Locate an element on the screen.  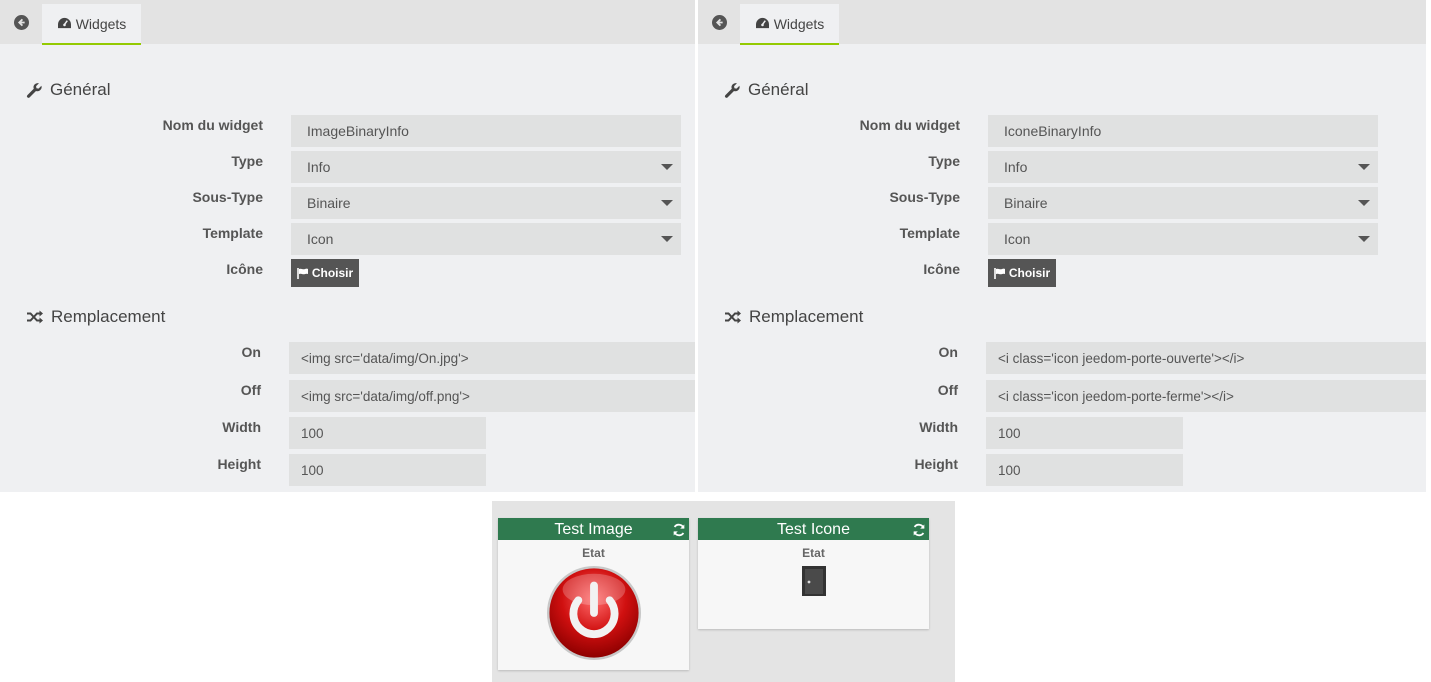
widget-title: Test Icone is located at coordinates (813, 529).